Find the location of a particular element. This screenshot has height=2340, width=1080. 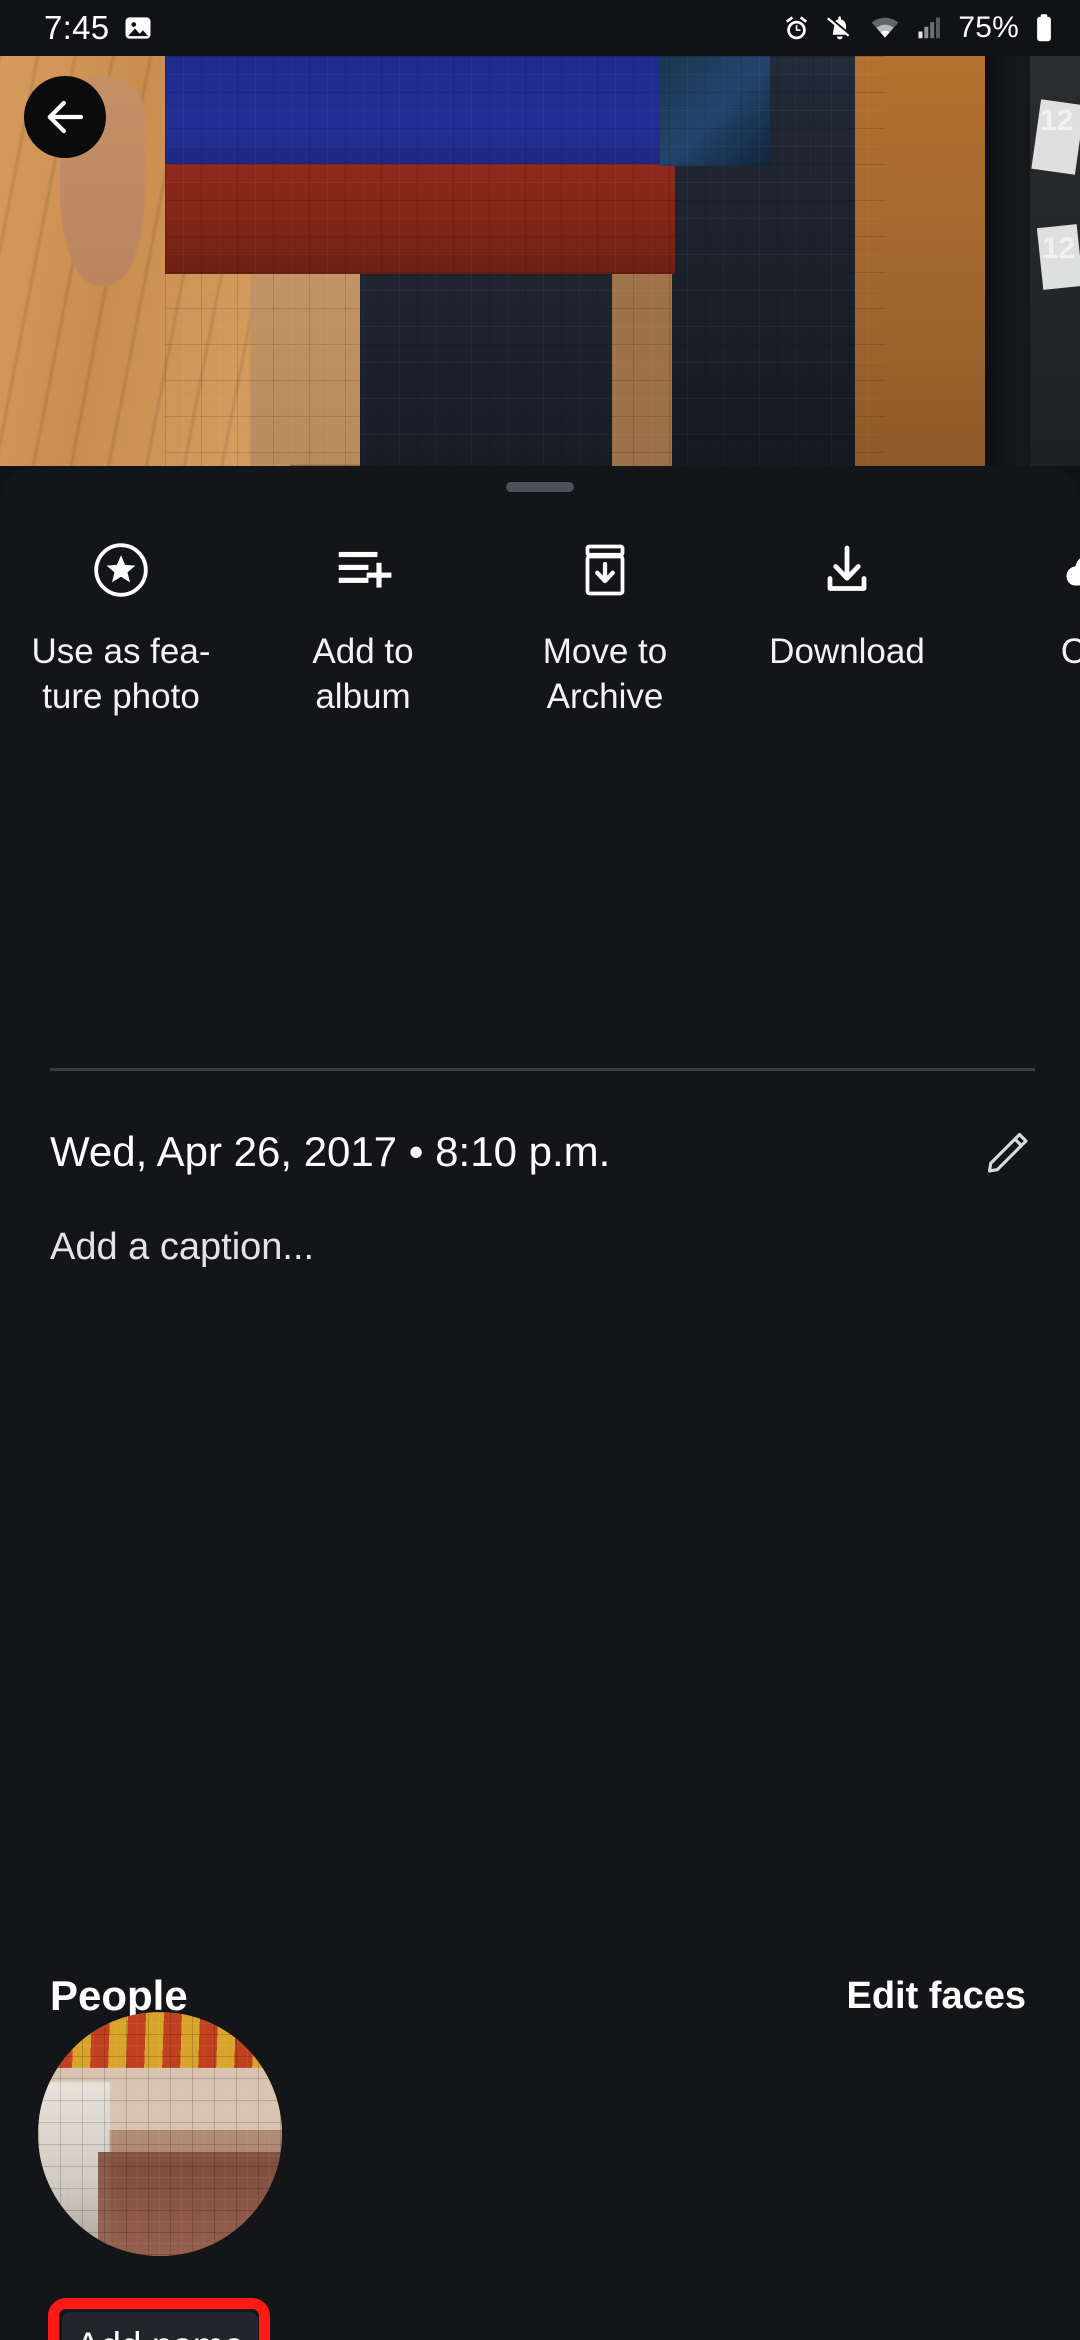

status-bar-clock: 7:45 is located at coordinates (77, 27).